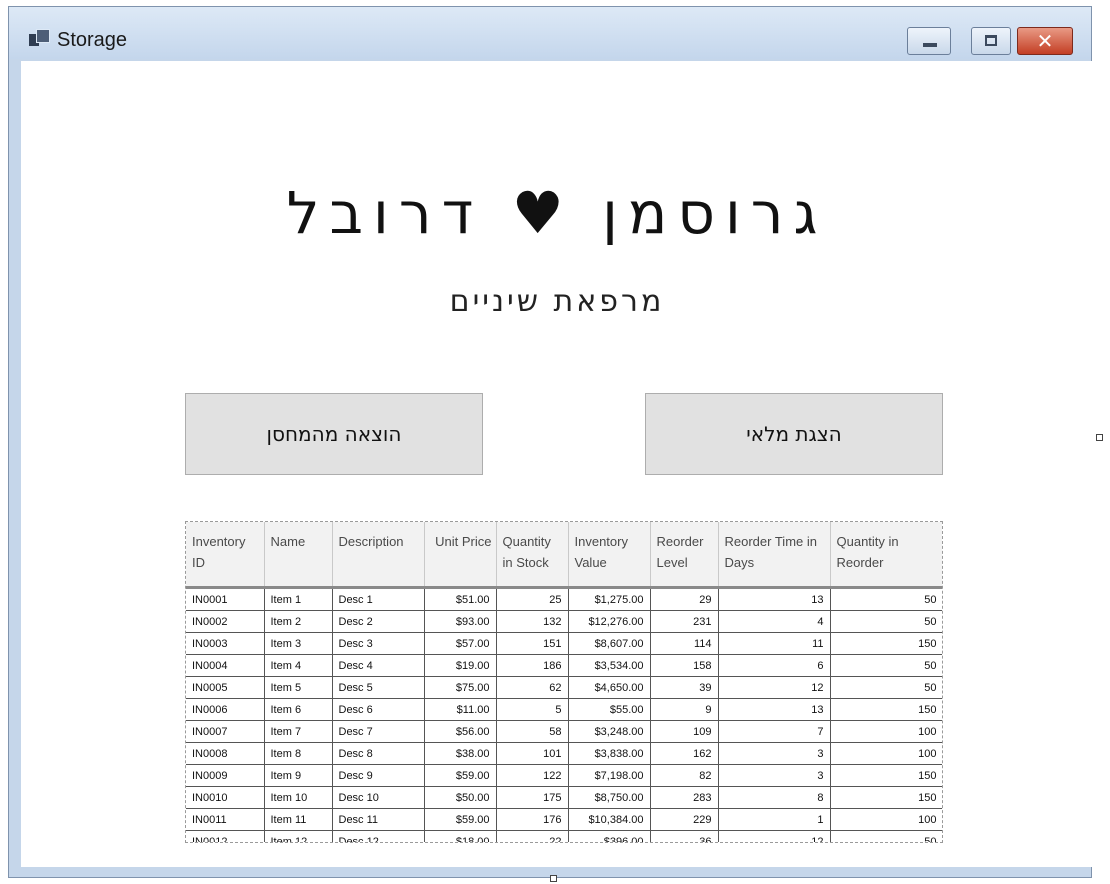 This screenshot has height=884, width=1110. What do you see at coordinates (225, 753) in the screenshot?
I see `table-cell: IN0008` at bounding box center [225, 753].